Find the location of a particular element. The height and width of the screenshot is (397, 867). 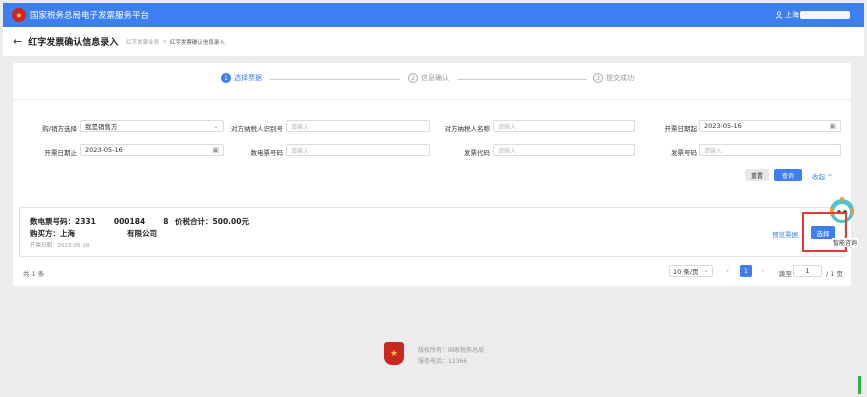

prev-page-icon: ‹ is located at coordinates (727, 270).